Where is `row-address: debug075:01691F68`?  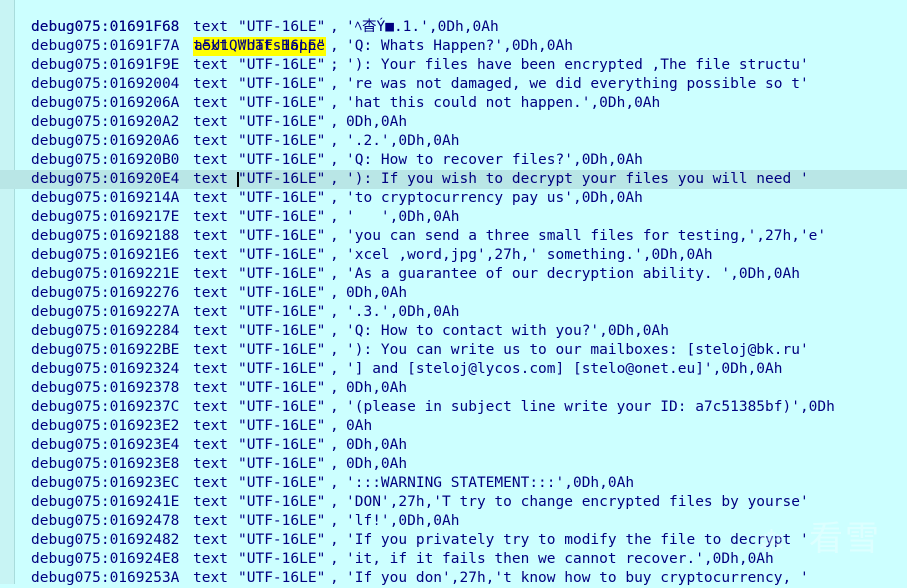
row-address: debug075:01691F68 is located at coordinates (105, 27).